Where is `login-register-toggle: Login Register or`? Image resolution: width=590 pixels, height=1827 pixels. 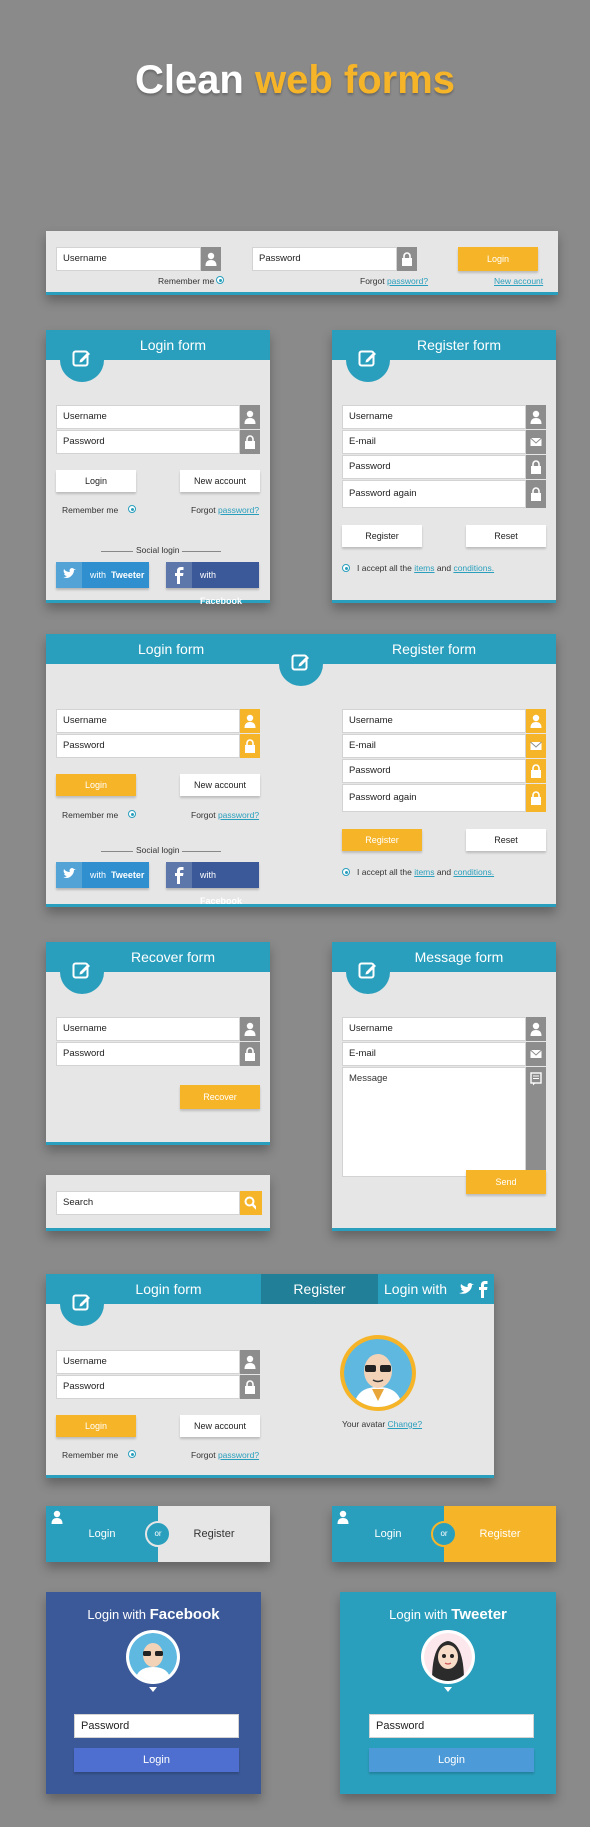 login-register-toggle: Login Register or is located at coordinates (158, 1534).